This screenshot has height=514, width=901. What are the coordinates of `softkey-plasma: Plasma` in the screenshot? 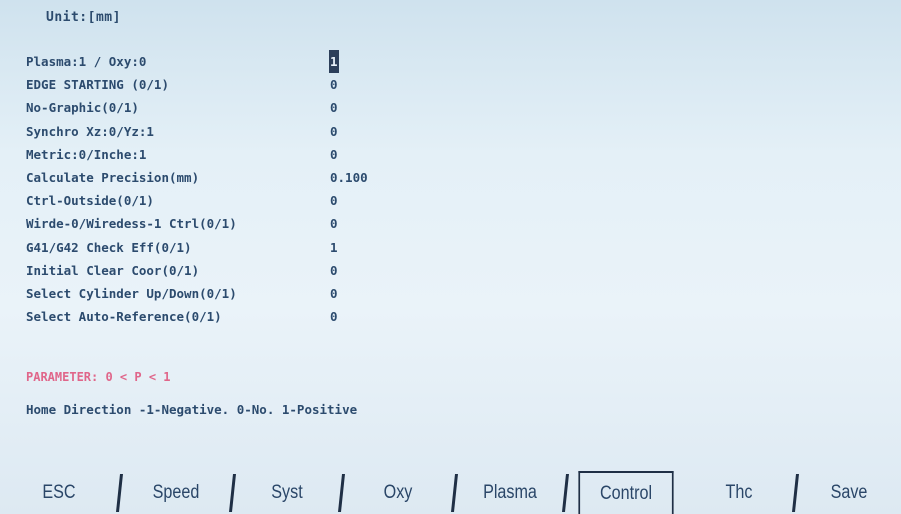 It's located at (510, 492).